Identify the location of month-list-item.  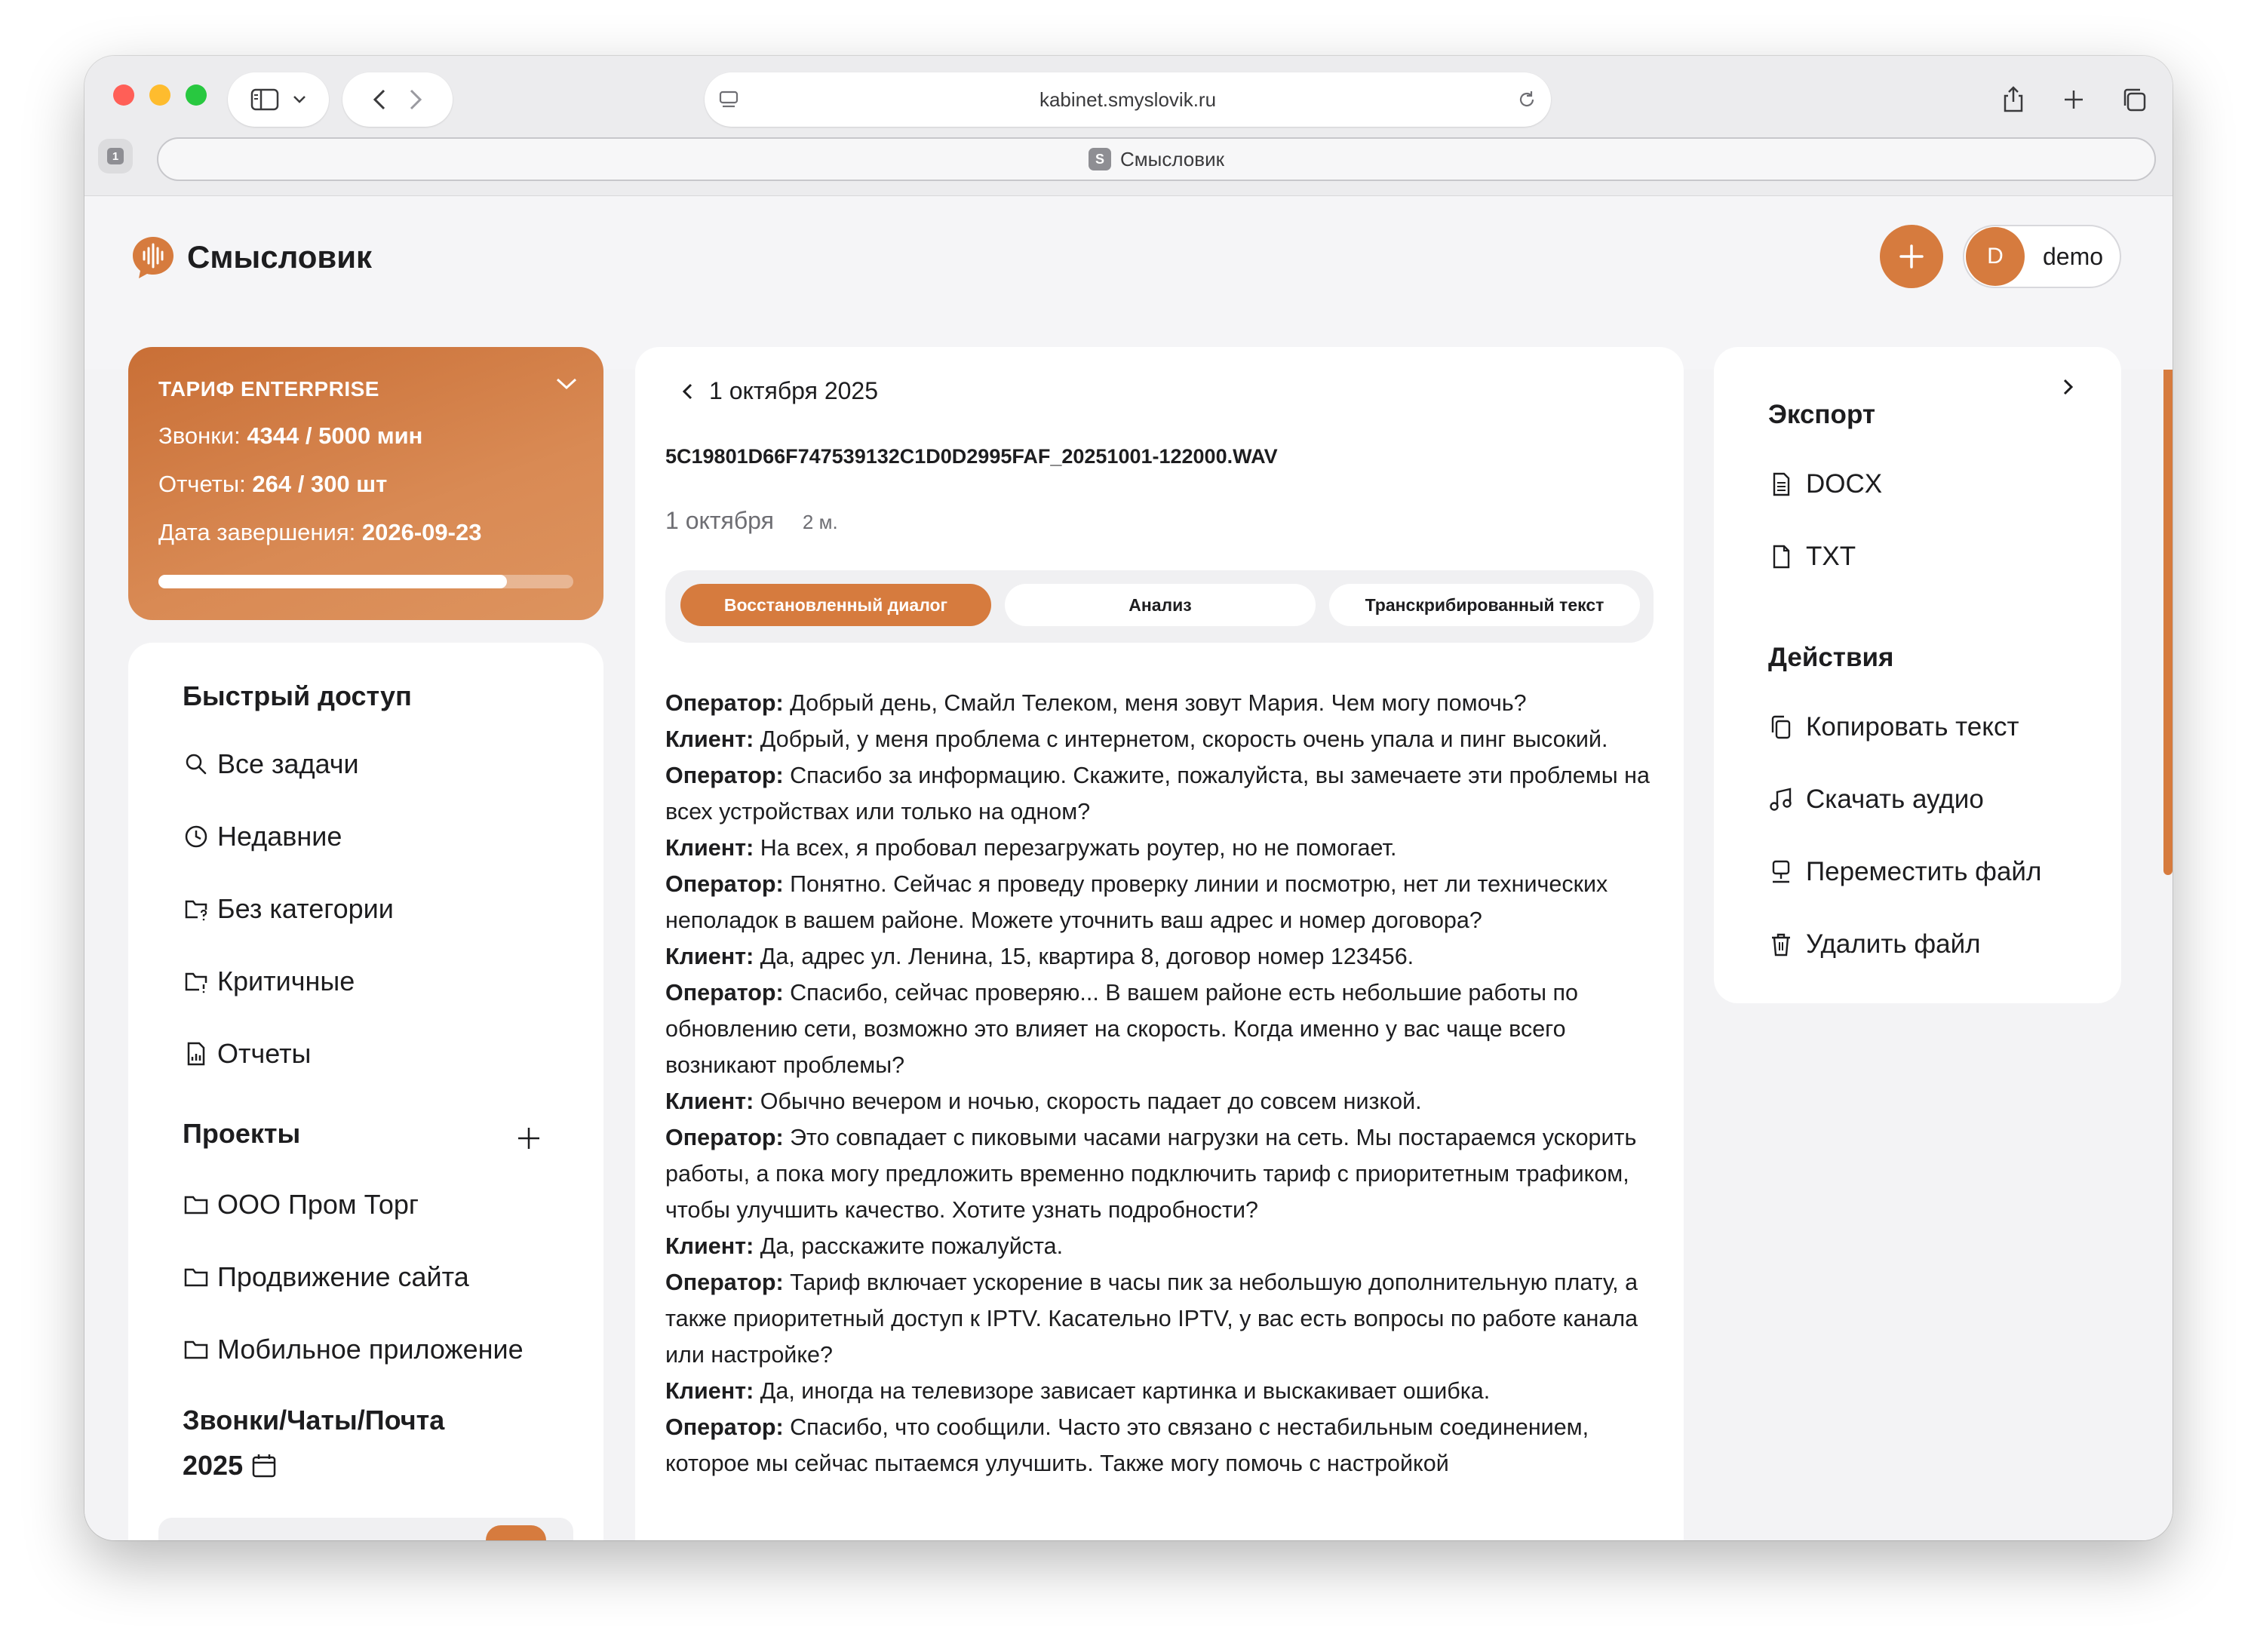
(365, 1529).